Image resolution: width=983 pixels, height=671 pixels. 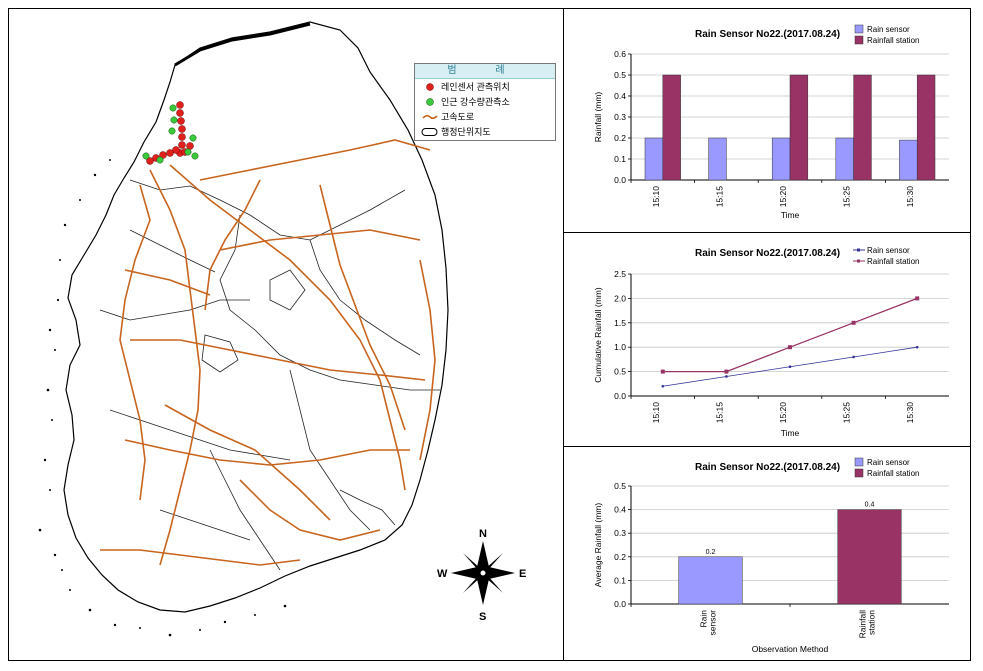 I want to click on highway-line-icon, so click(x=430, y=116).